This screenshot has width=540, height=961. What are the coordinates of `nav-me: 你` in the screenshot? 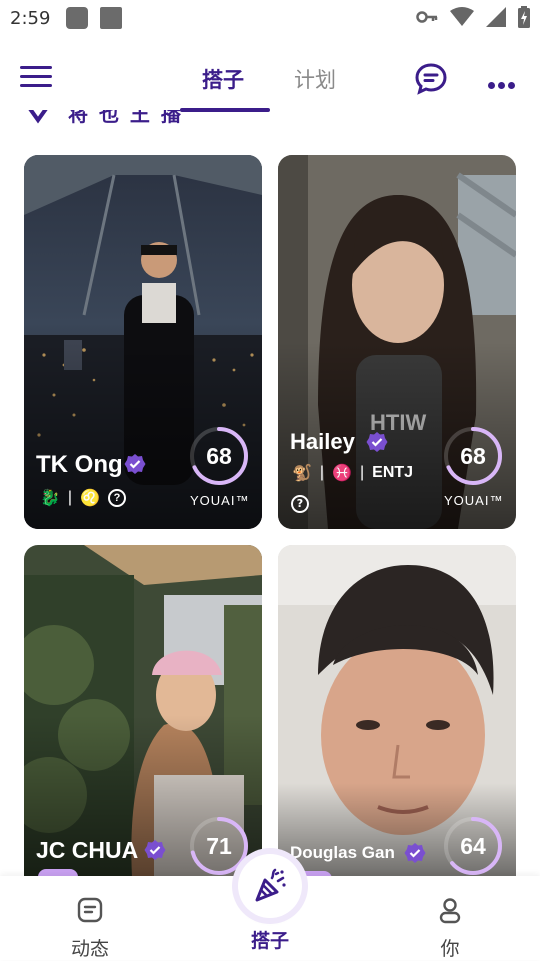 It's located at (450, 928).